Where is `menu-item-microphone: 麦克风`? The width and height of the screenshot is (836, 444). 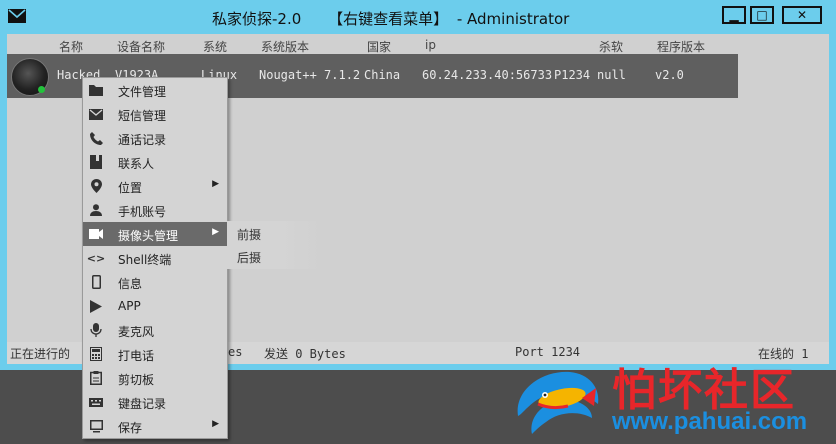 menu-item-microphone: 麦克风 is located at coordinates (155, 330).